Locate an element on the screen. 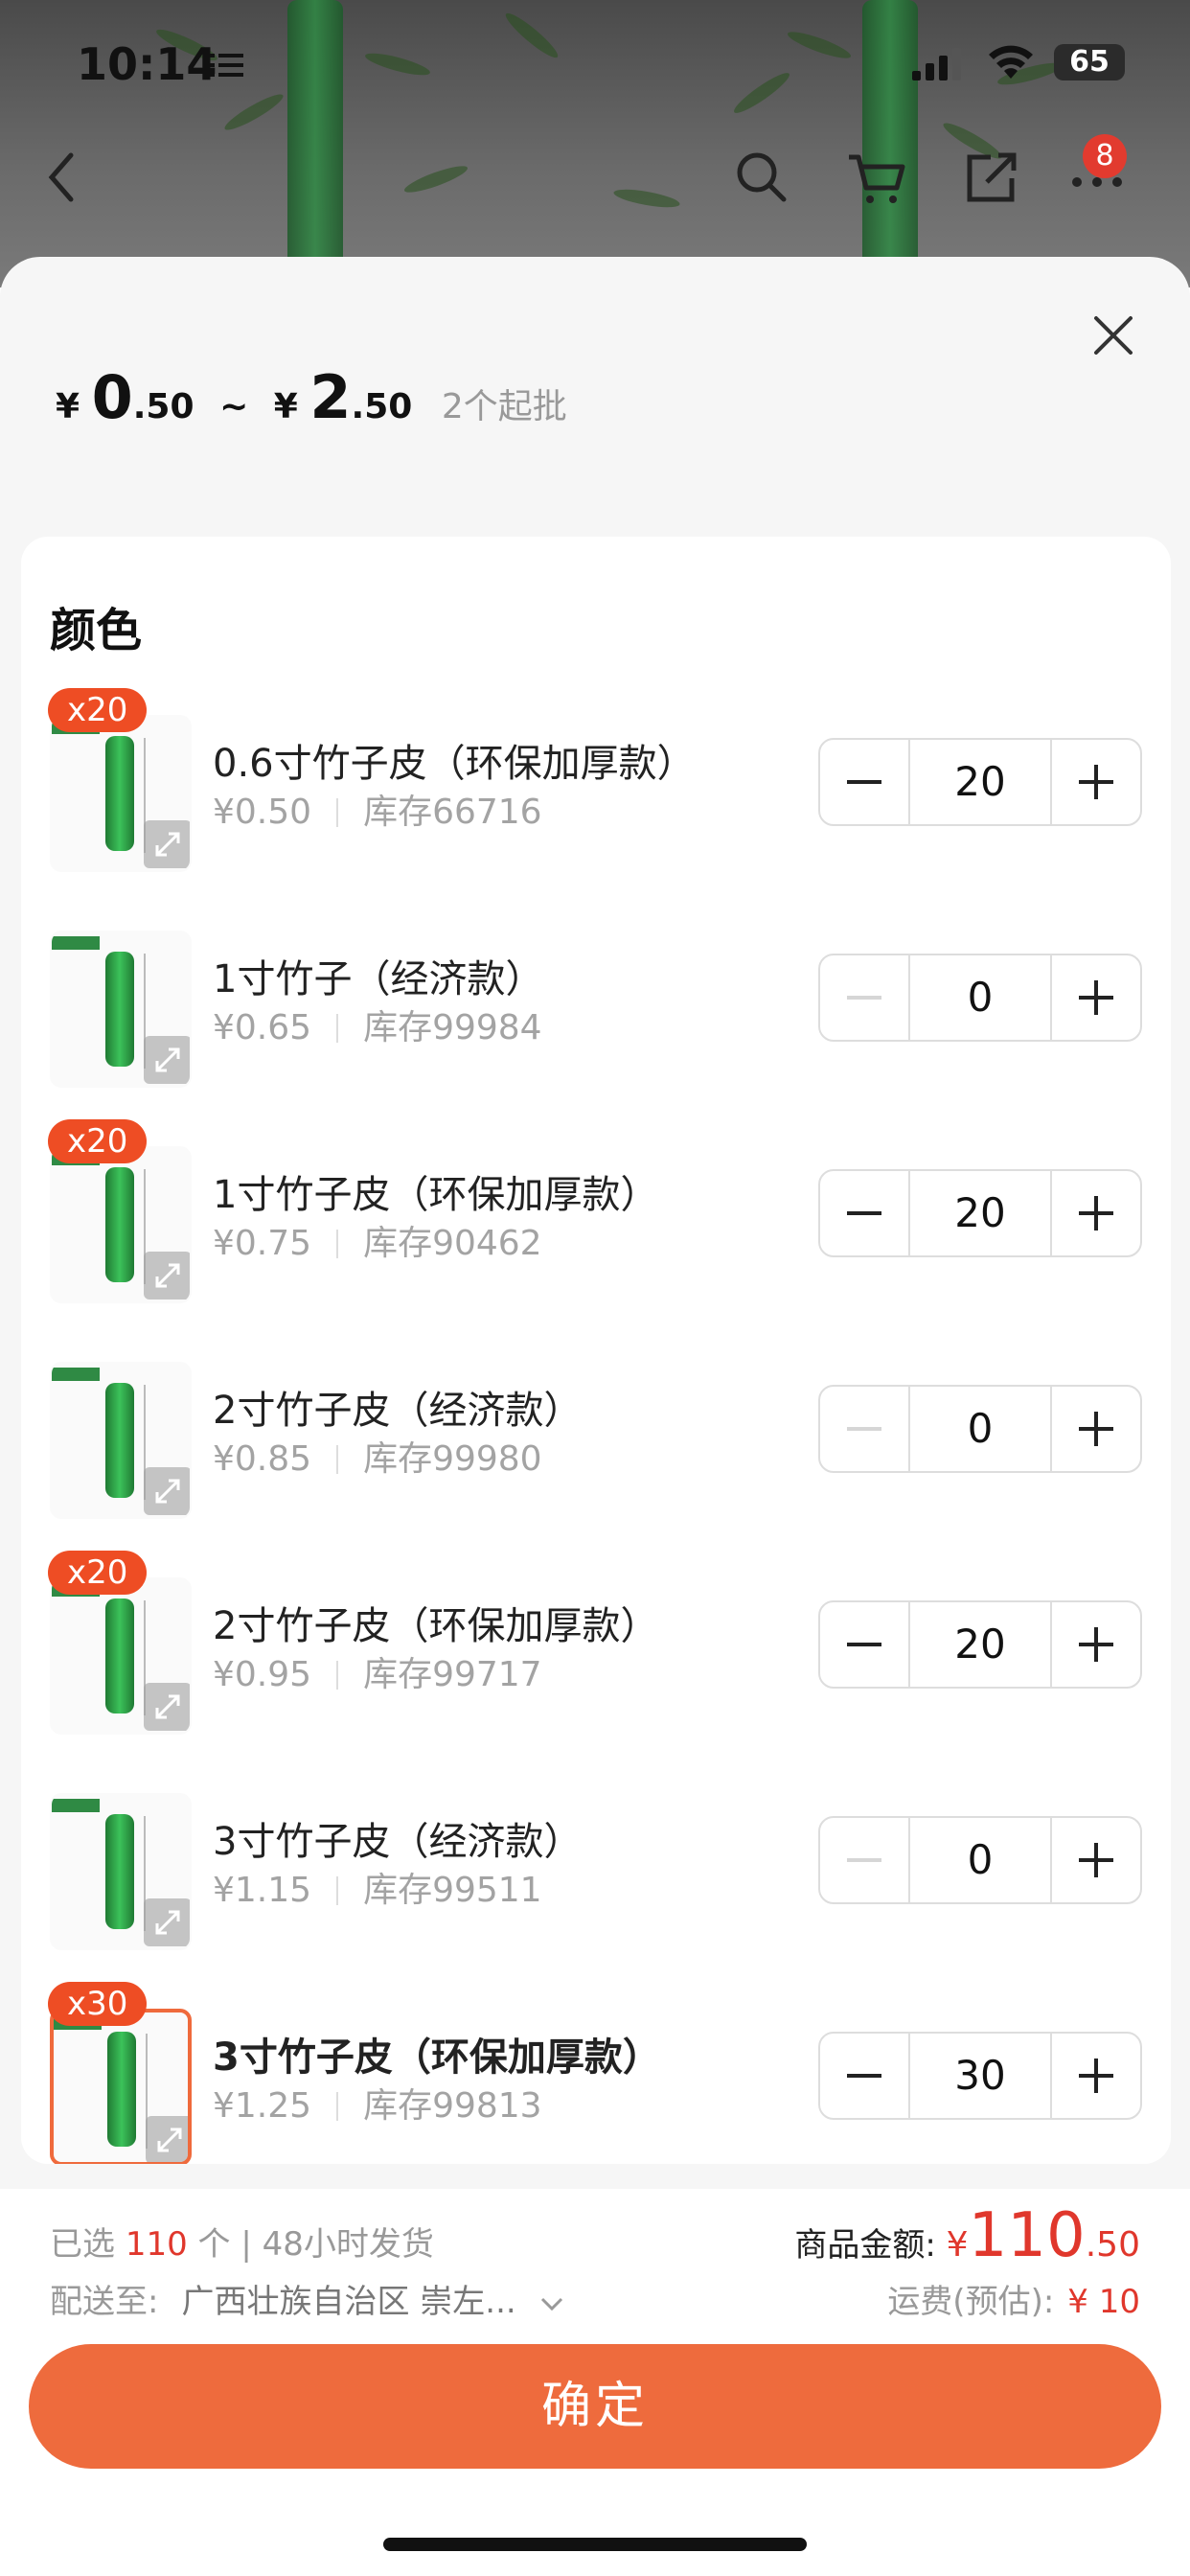  section-title: 颜色 is located at coordinates (97, 630).